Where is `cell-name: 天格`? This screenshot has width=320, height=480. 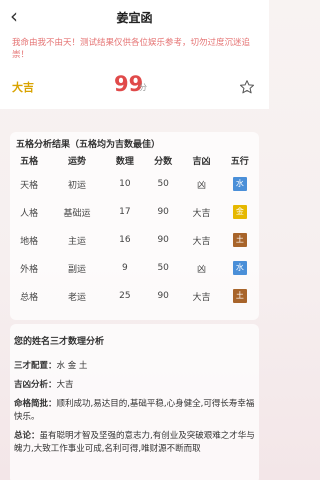
cell-name: 天格 is located at coordinates (29, 185).